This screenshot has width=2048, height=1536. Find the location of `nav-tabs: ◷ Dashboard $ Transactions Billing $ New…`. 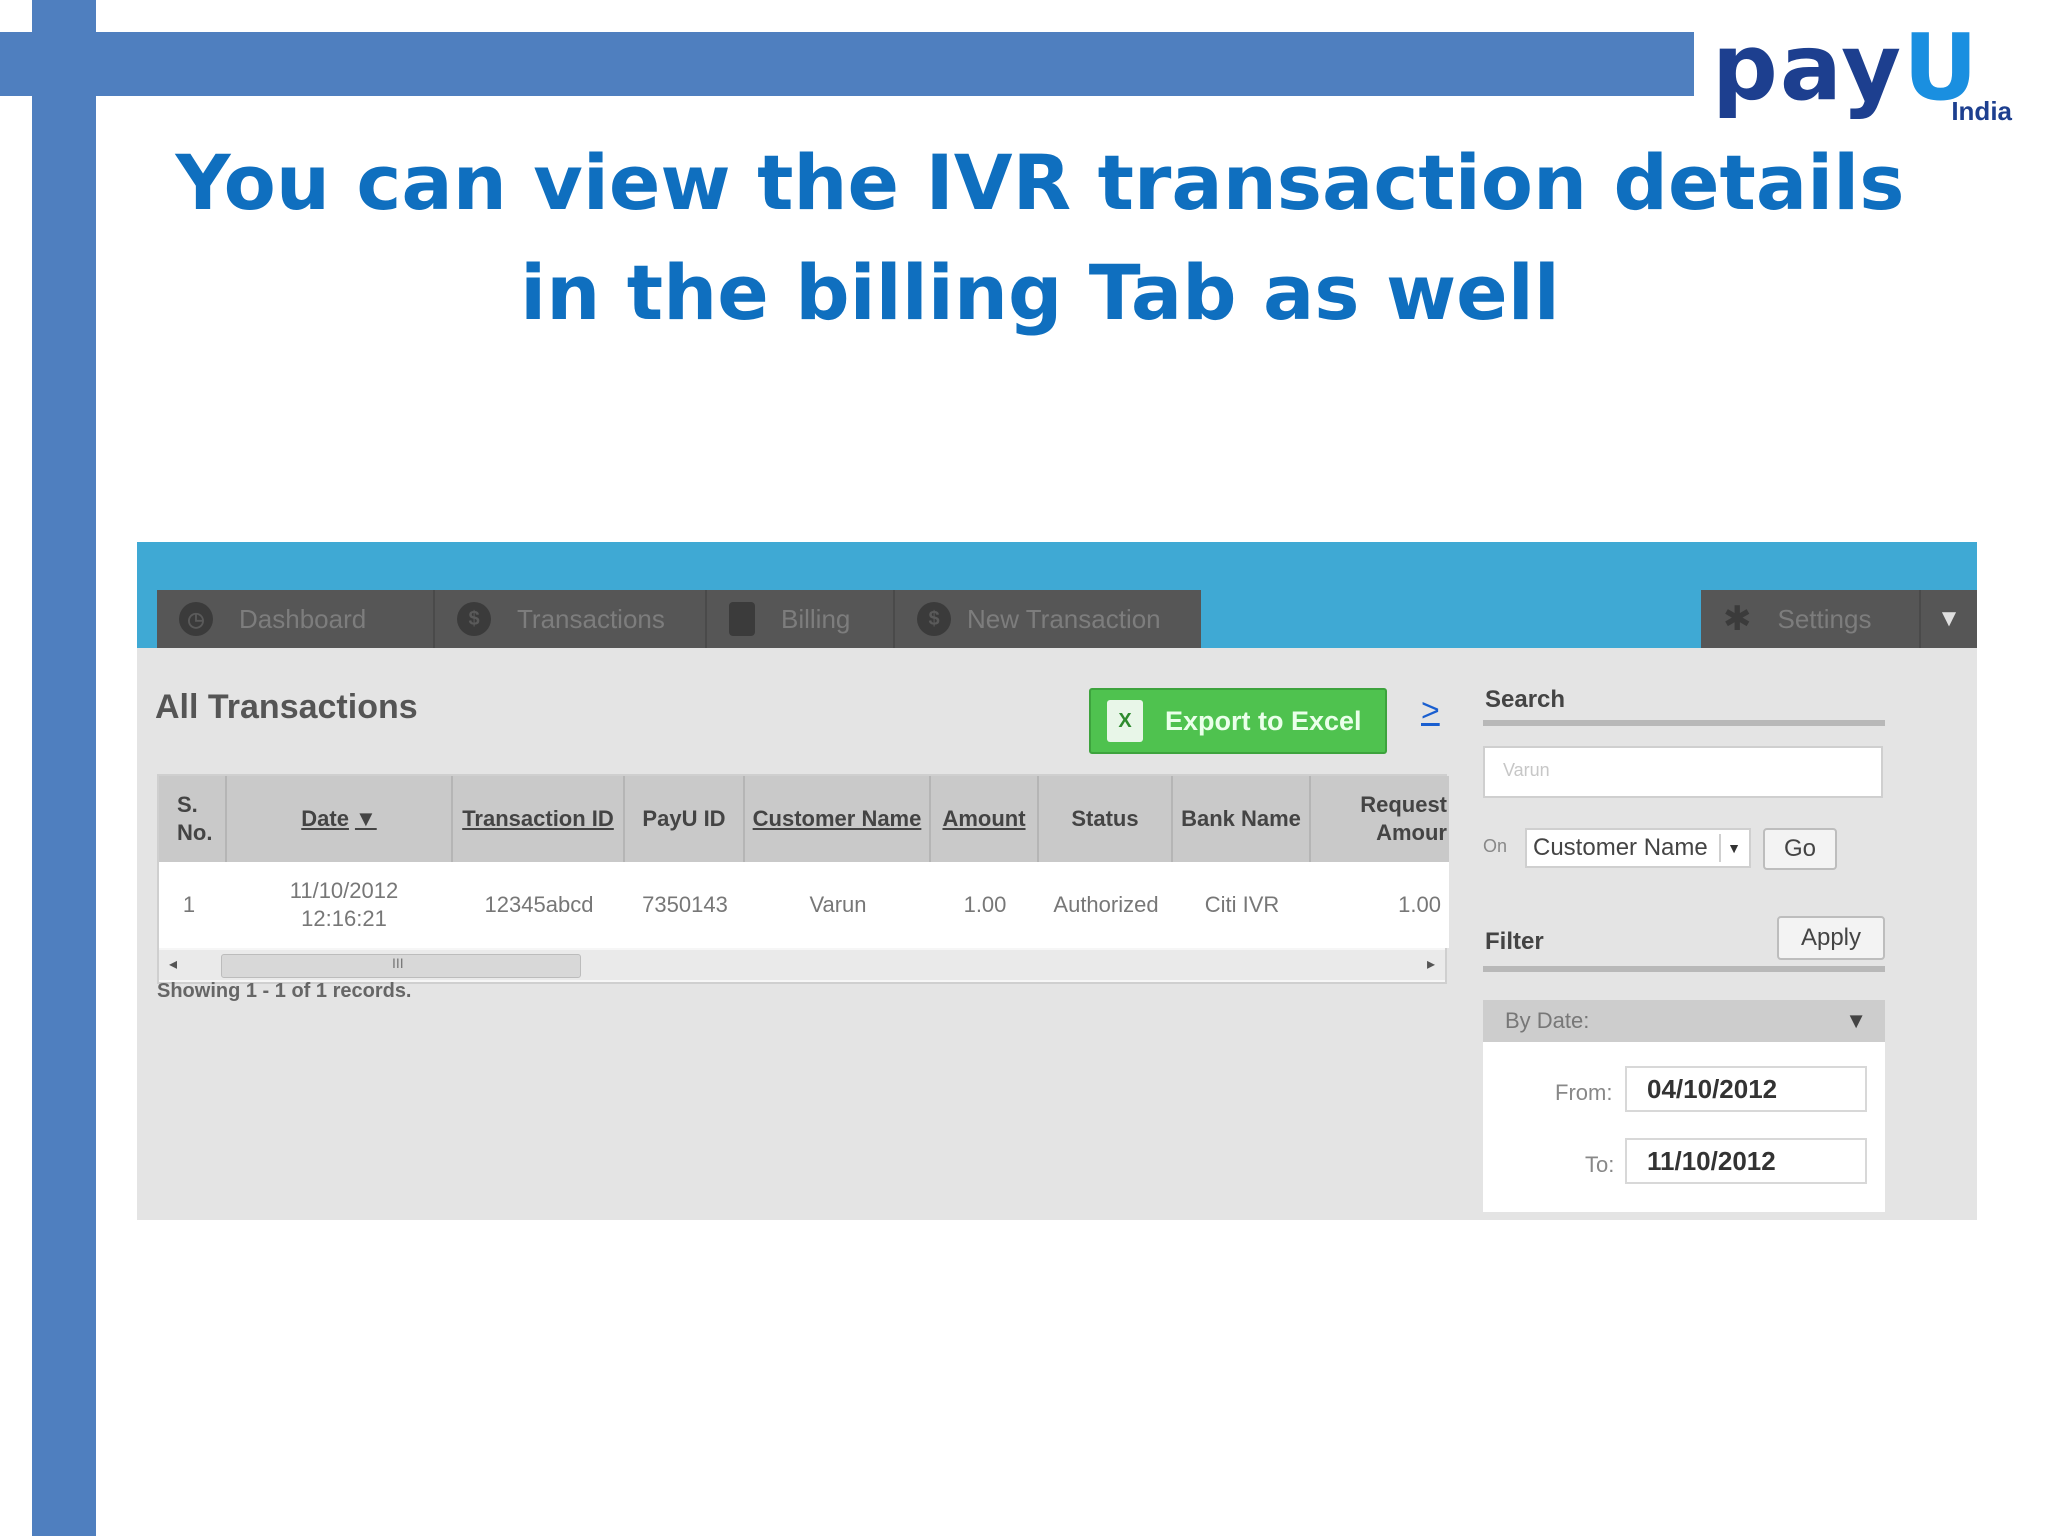

nav-tabs: ◷ Dashboard $ Transactions Billing $ New… is located at coordinates (679, 619).